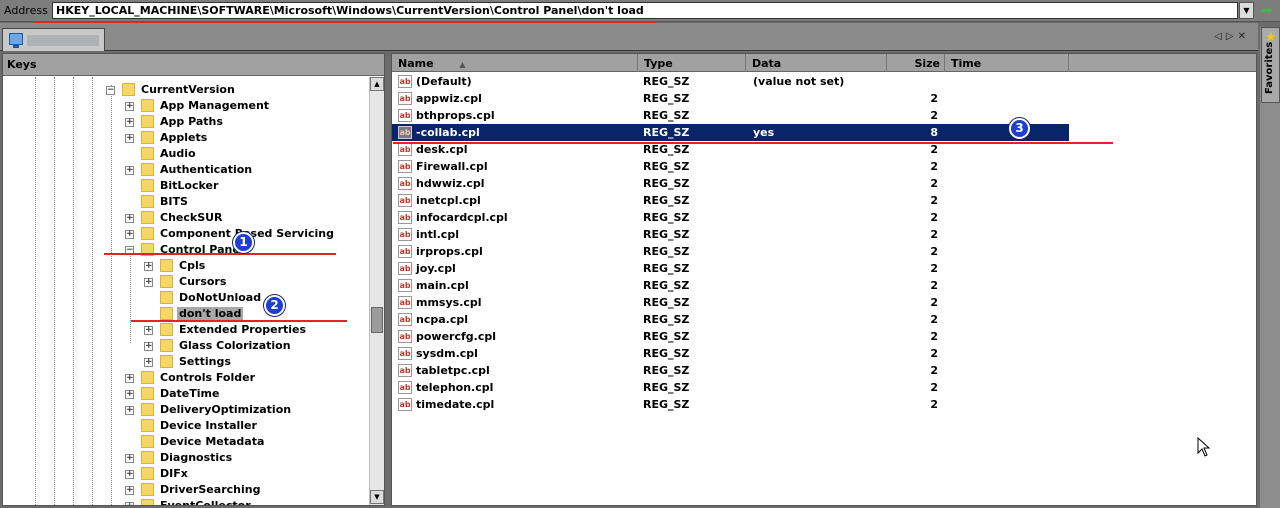  I want to click on table-row: ab inetcpl.cpl REG_SZ 2, so click(730, 200).